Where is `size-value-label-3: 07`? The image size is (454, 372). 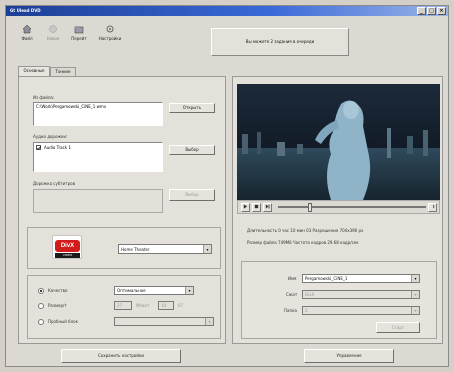
size-value-label-3: 07 is located at coordinates (181, 305).